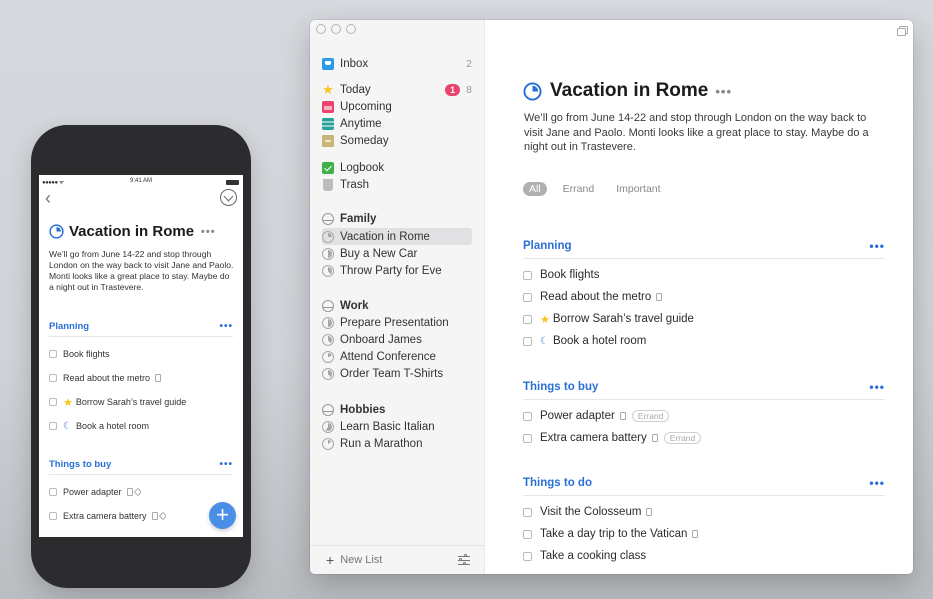 Image resolution: width=933 pixels, height=599 pixels. What do you see at coordinates (397, 305) in the screenshot?
I see `sidebar-area-work: Work` at bounding box center [397, 305].